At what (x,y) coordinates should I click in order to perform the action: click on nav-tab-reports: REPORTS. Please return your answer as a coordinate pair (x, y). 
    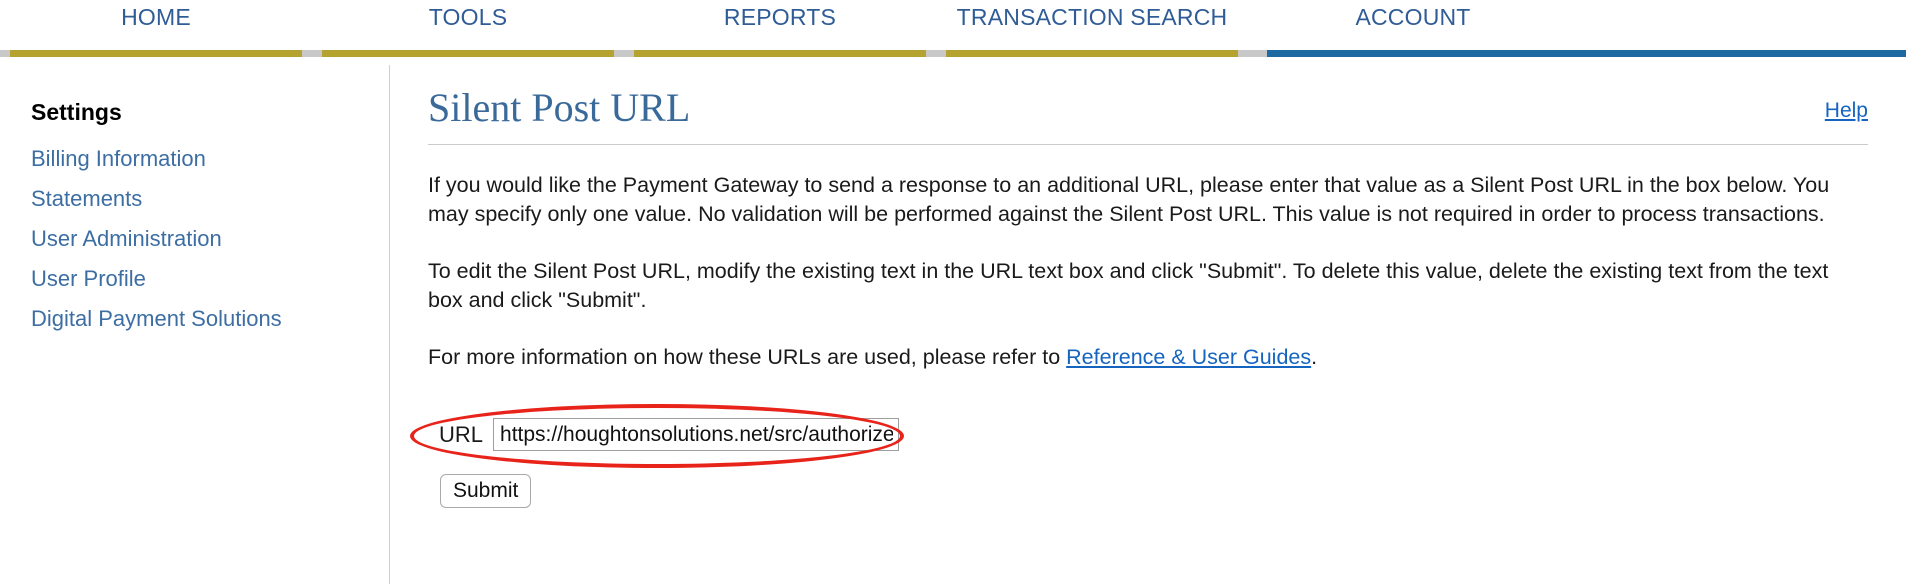
    Looking at the image, I should click on (780, 28).